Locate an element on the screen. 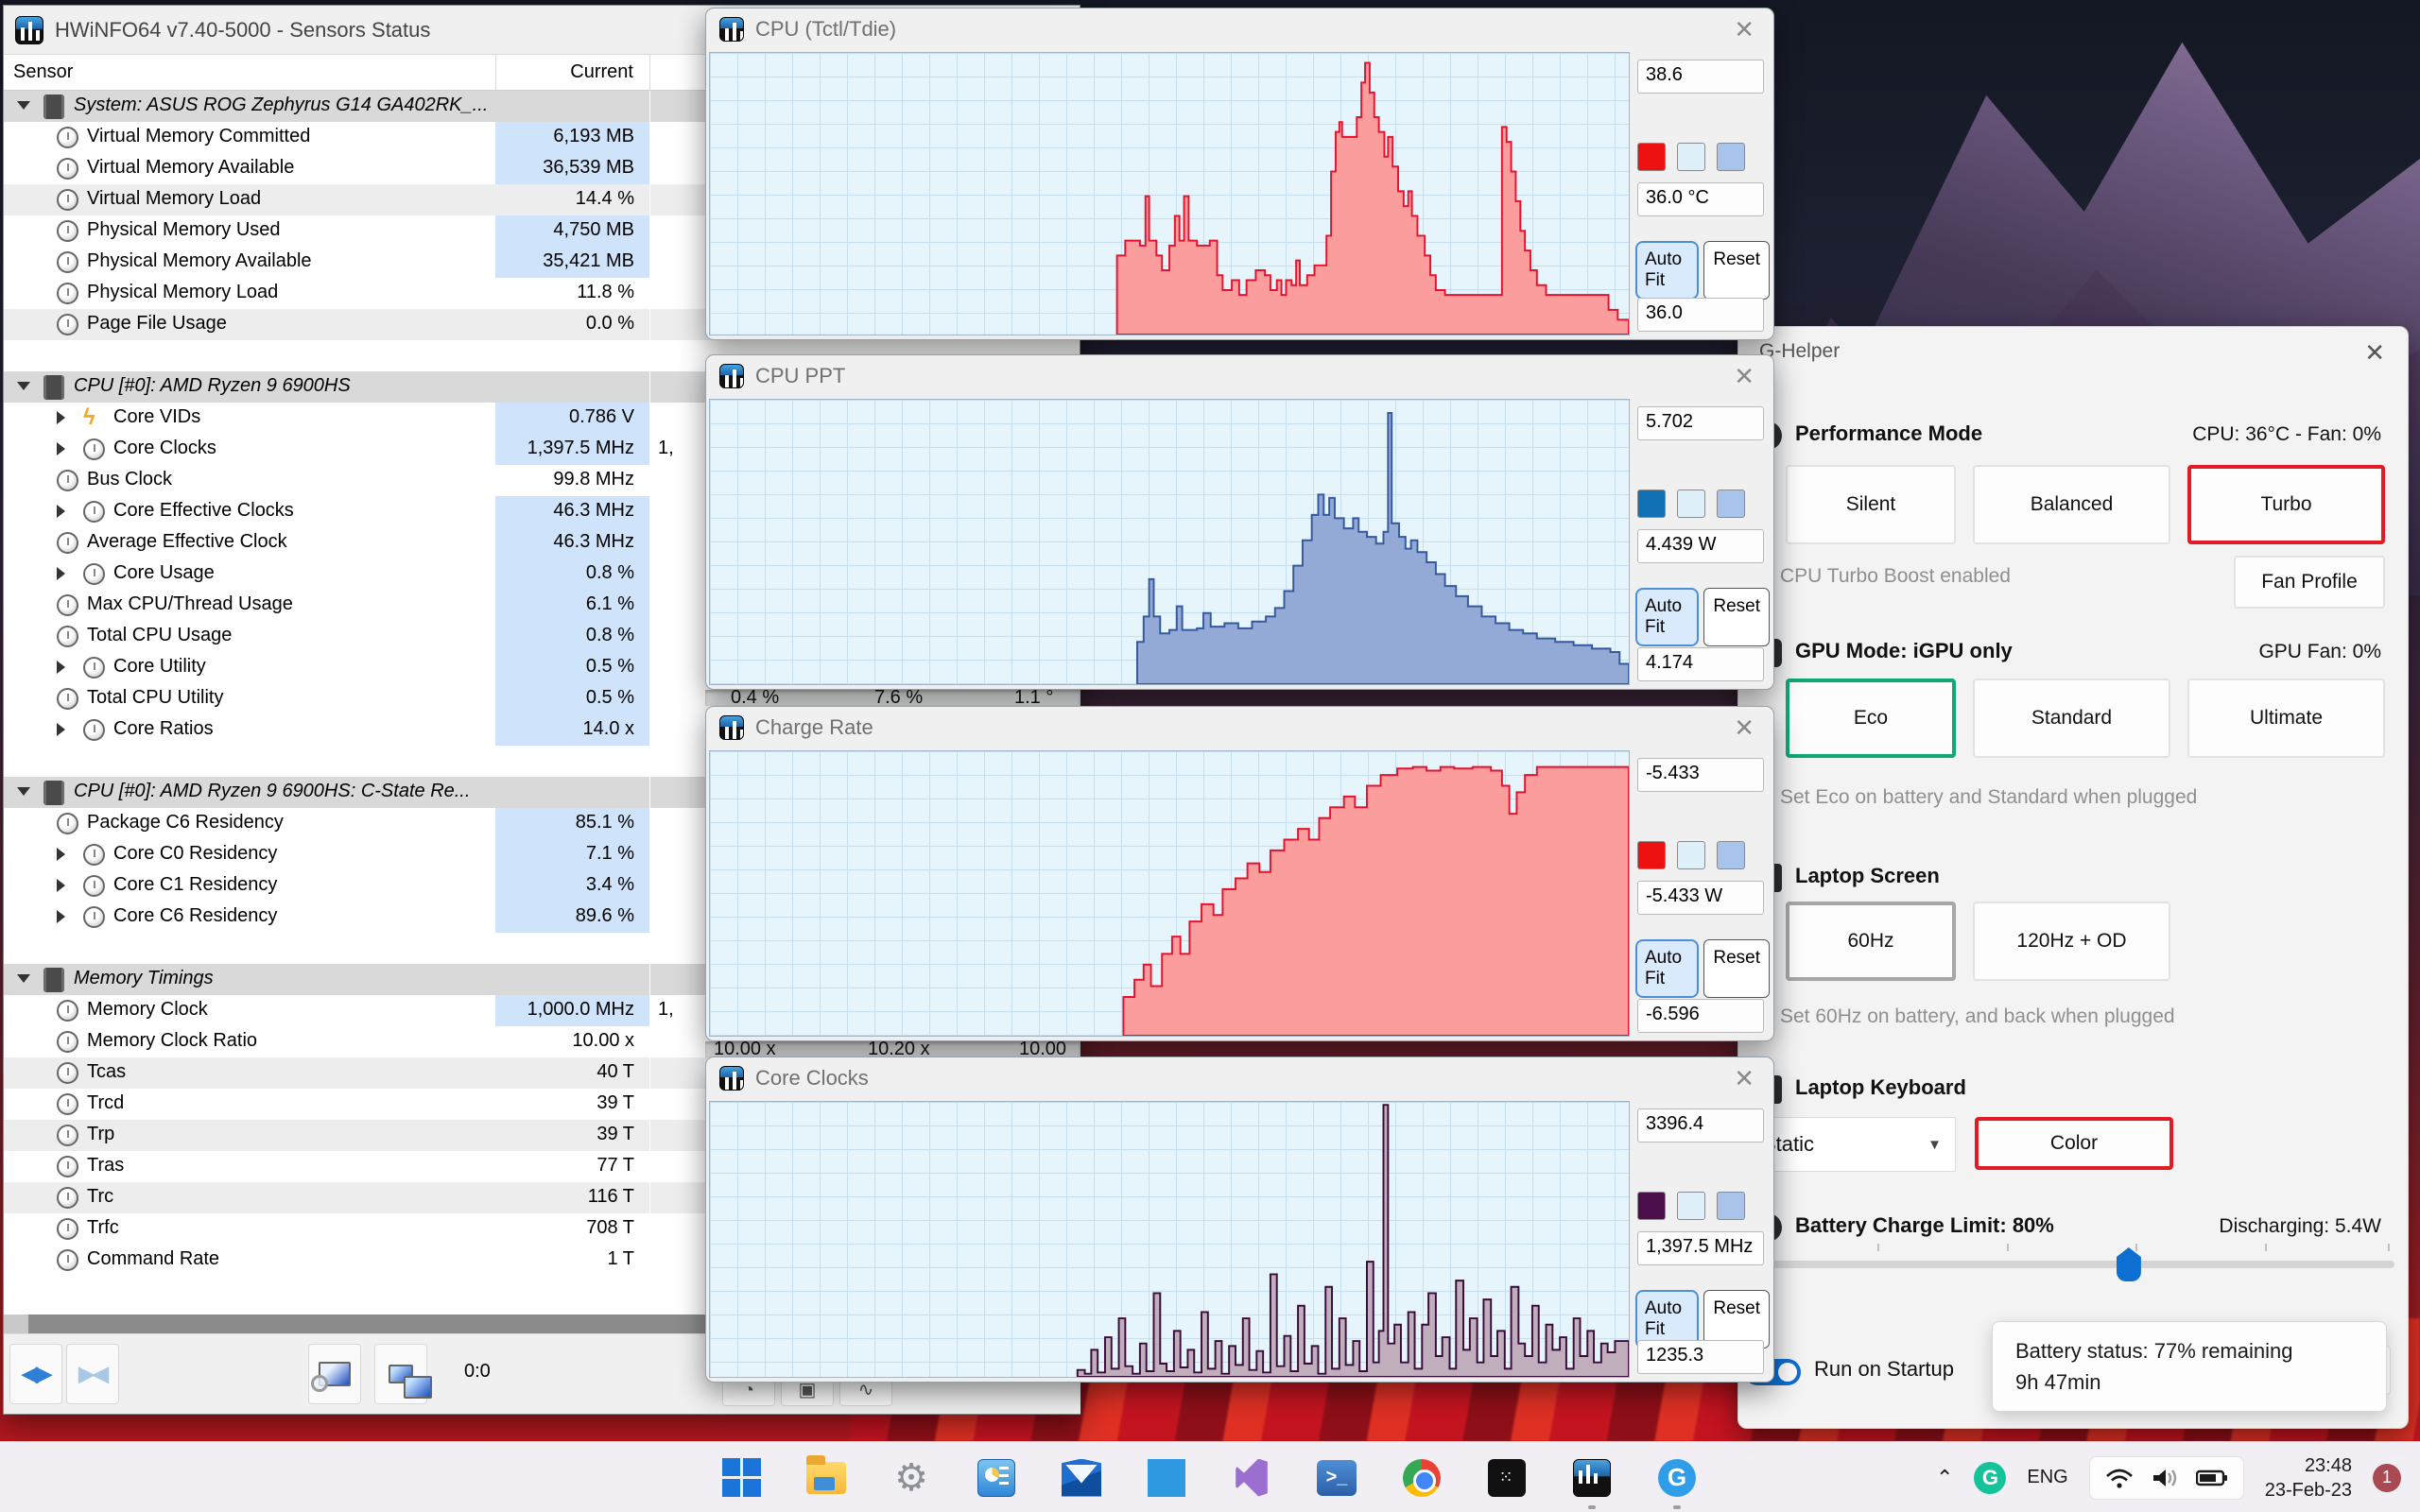 Image resolution: width=2420 pixels, height=1512 pixels. mode-balanced-button: Balanced is located at coordinates (2071, 504).